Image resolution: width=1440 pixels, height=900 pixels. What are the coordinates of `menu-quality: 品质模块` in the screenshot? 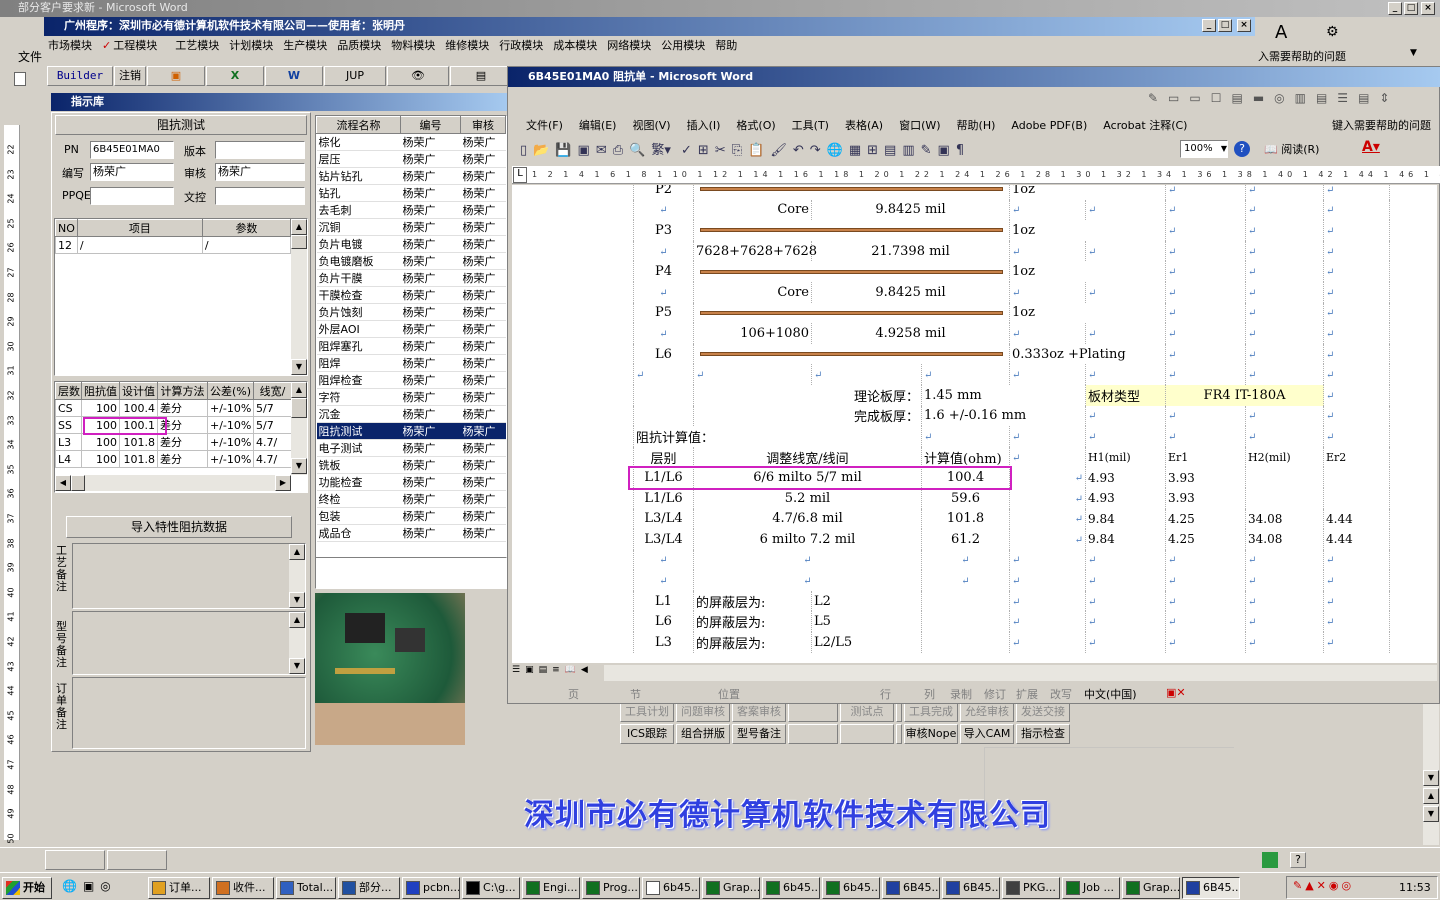 It's located at (359, 45).